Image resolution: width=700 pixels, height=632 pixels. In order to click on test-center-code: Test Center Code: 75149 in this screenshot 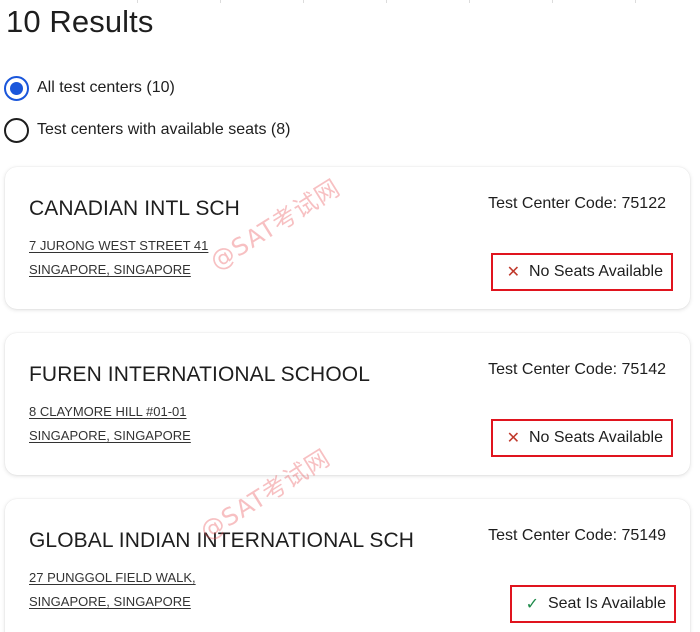, I will do `click(577, 535)`.